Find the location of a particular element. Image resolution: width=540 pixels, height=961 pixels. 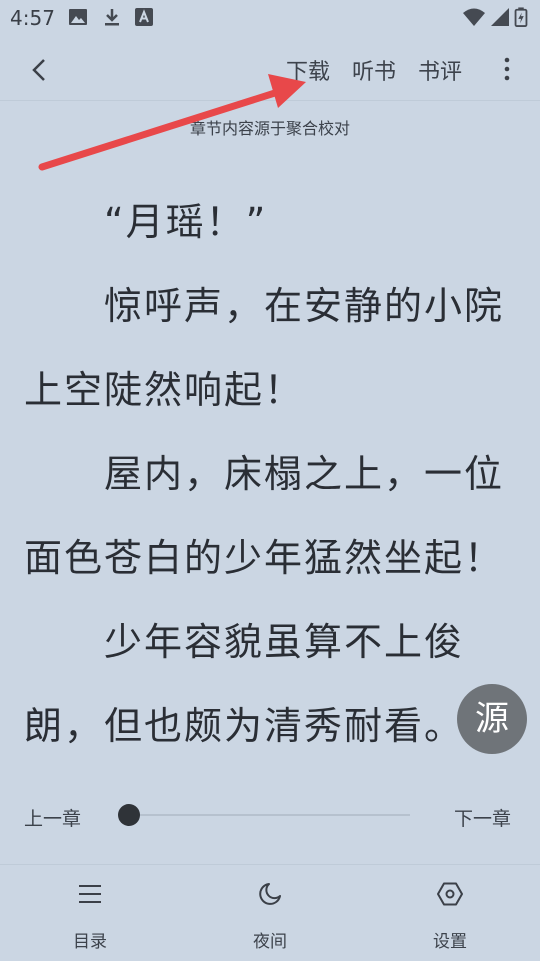

paragraph: 屋内，床榻之上，一位面色苍白的少年猛然坐起！ is located at coordinates (264, 516).